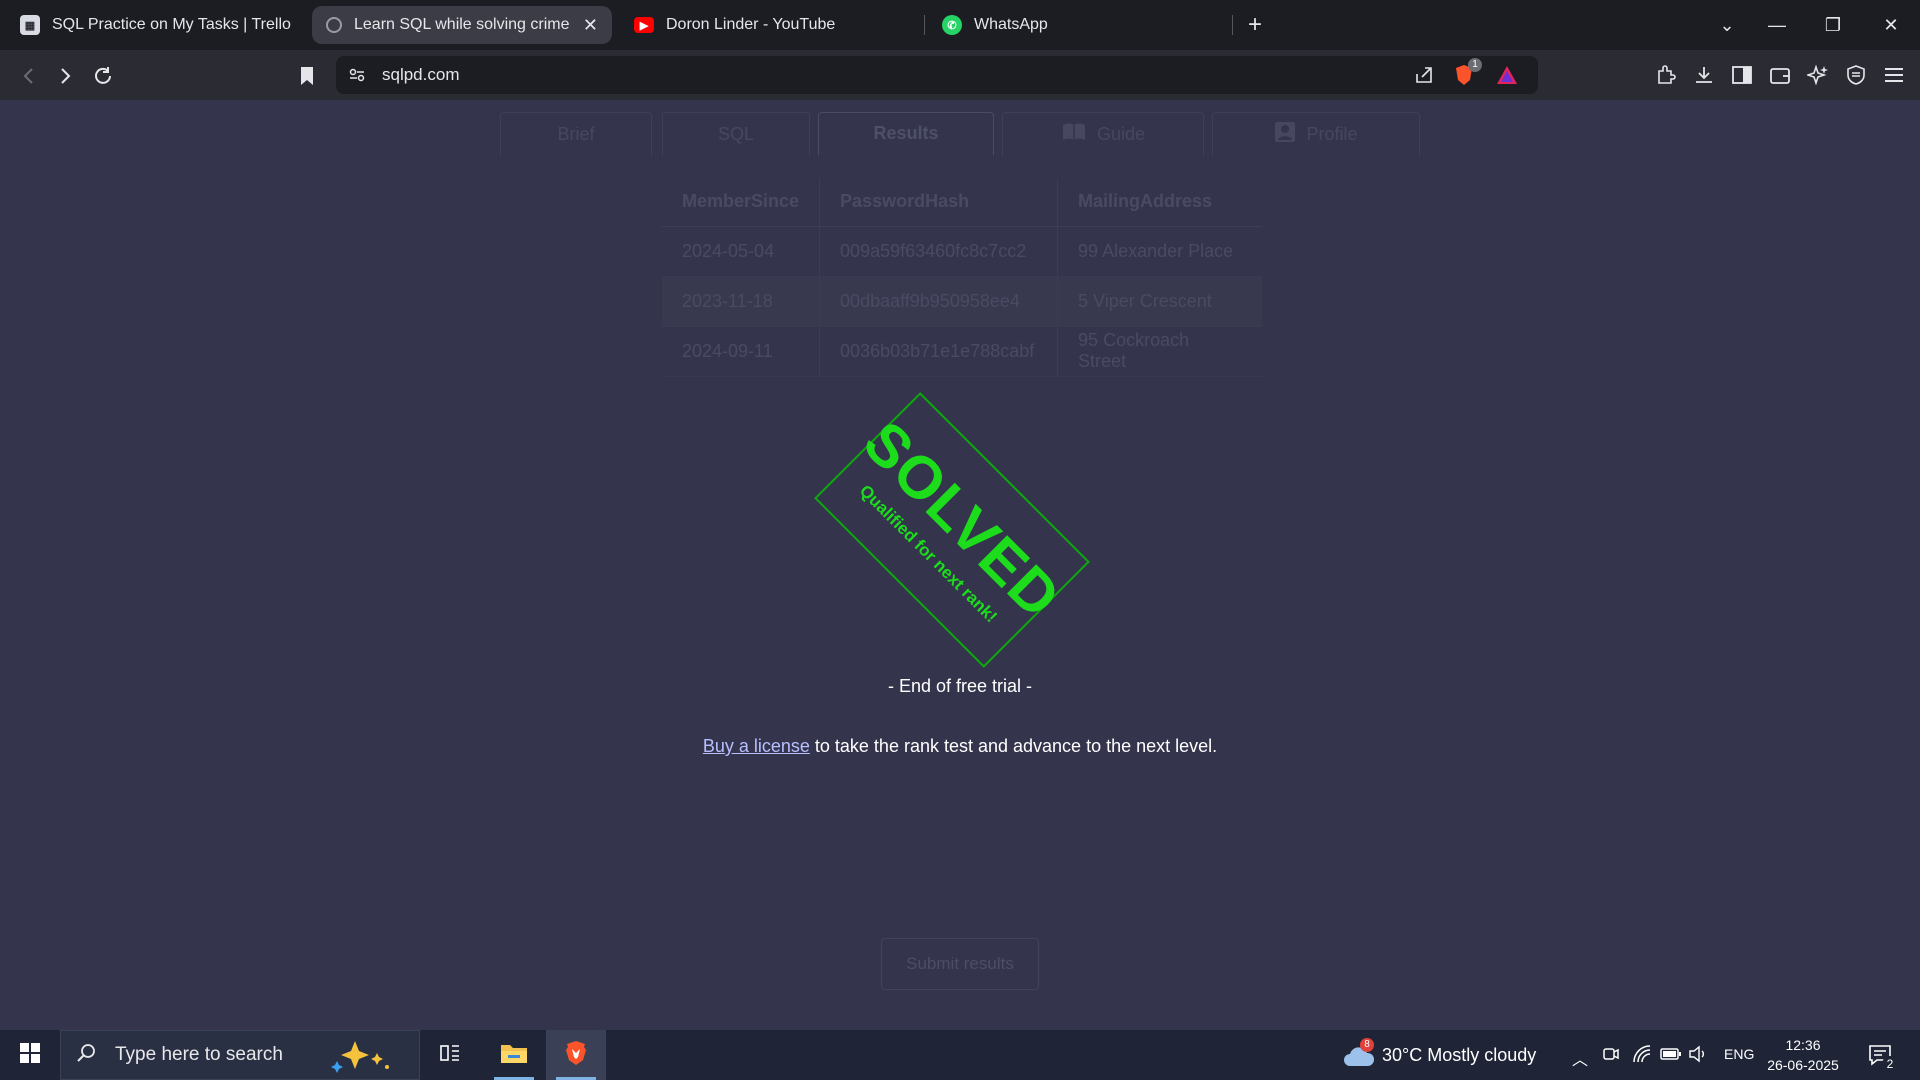 The width and height of the screenshot is (1920, 1080). I want to click on windows-icon, so click(30, 1055).